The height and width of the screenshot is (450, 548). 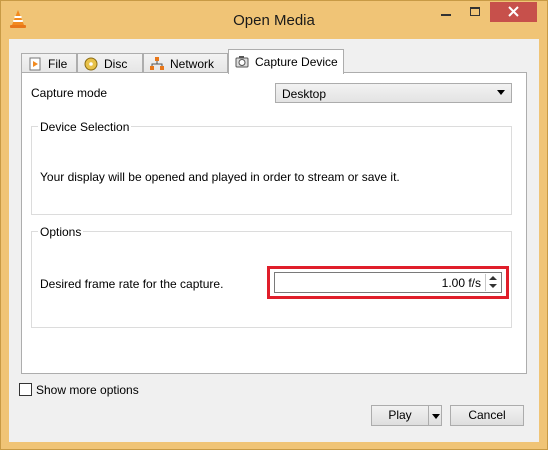 I want to click on tab-file-label: File, so click(x=58, y=63).